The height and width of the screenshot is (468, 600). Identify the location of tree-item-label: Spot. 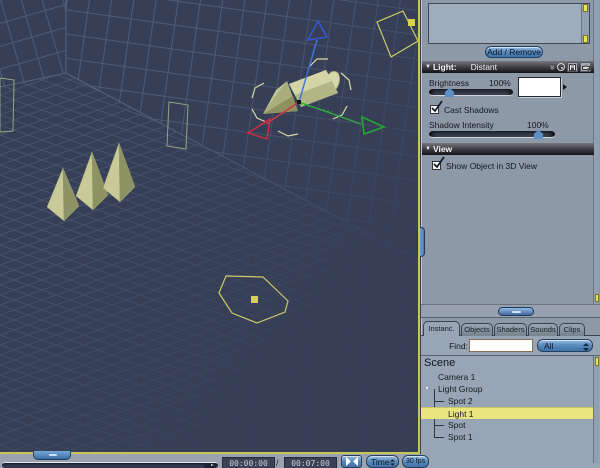
(457, 425).